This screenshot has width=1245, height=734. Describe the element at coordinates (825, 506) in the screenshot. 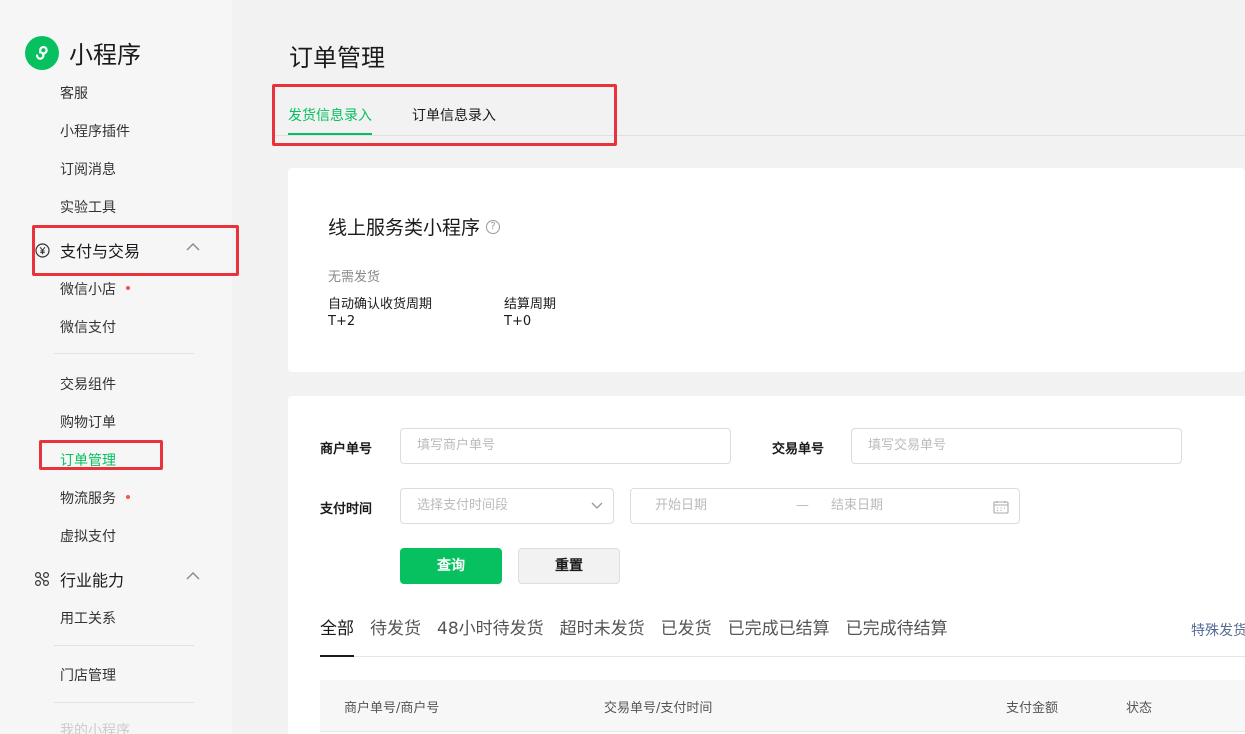

I see `date-range-picker: 开始日期 — 结束日期` at that location.